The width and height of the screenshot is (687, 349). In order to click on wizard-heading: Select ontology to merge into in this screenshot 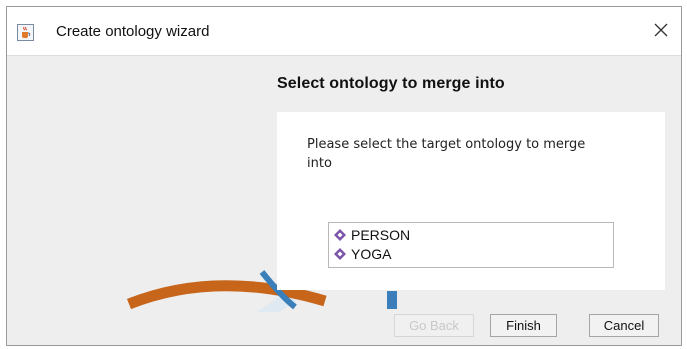, I will do `click(391, 83)`.